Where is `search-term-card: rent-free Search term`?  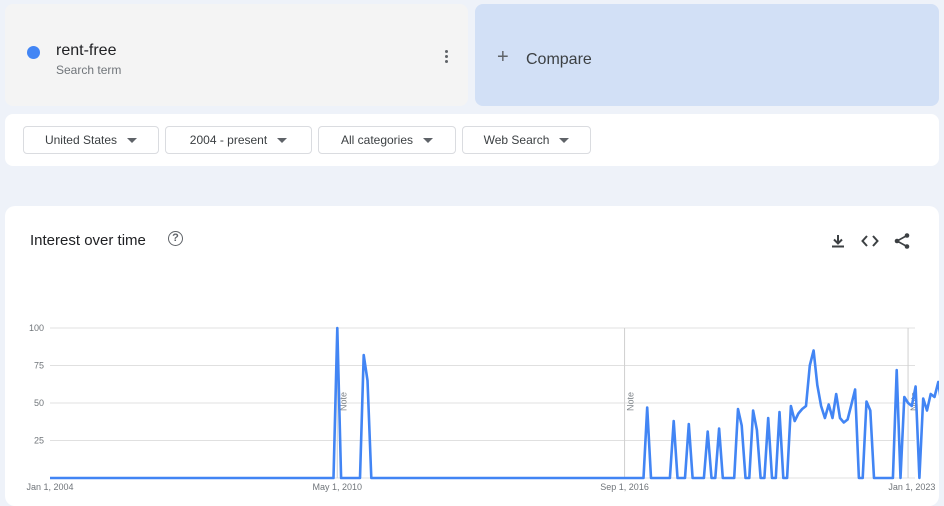
search-term-card: rent-free Search term is located at coordinates (236, 55).